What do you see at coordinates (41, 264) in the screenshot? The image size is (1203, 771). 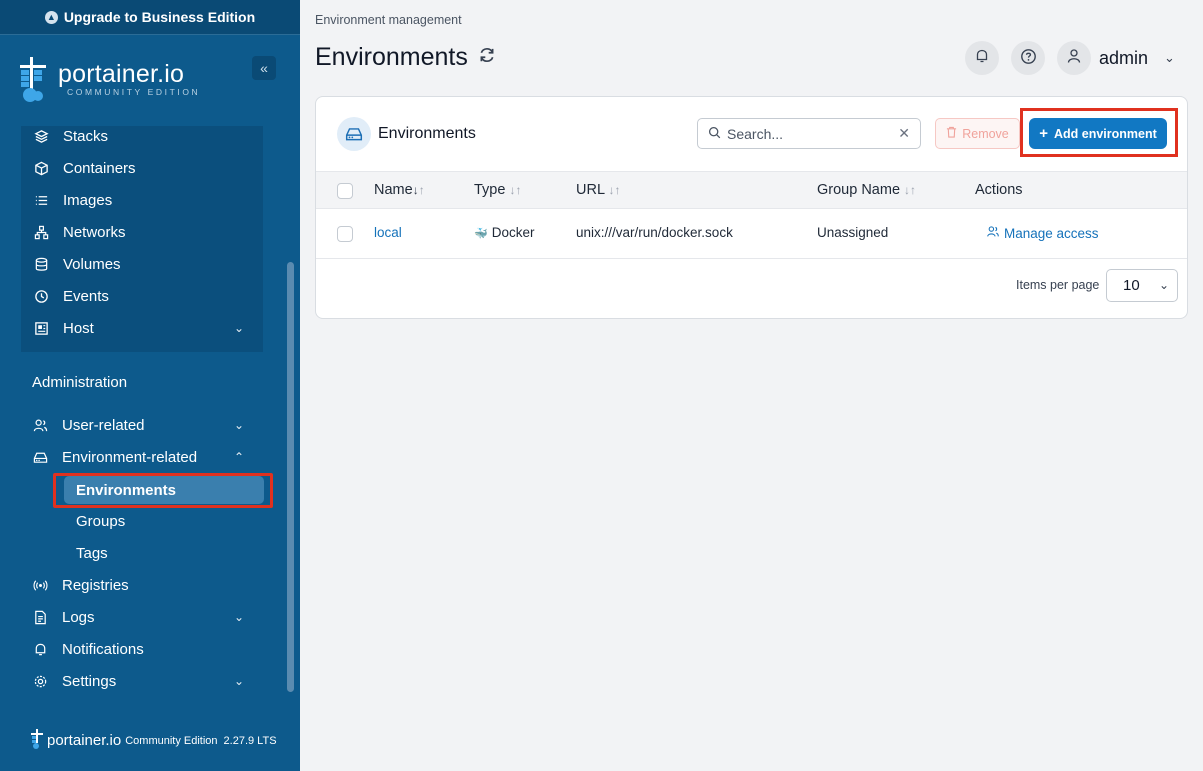 I see `volume-icon` at bounding box center [41, 264].